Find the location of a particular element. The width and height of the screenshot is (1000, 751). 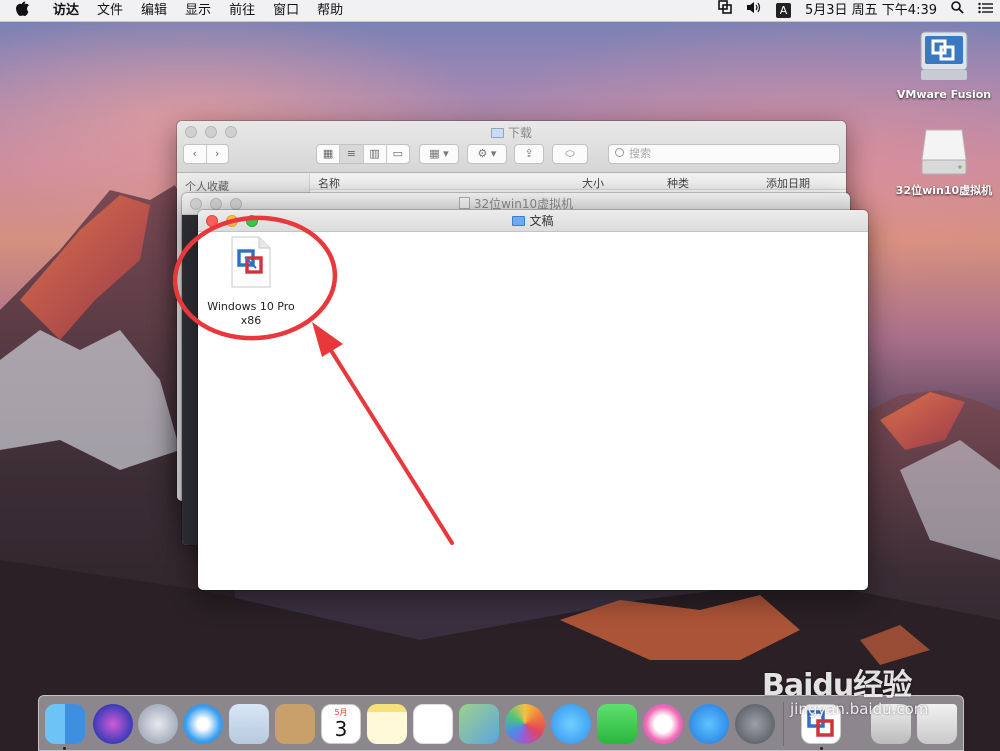

file-name: Windows 10 Pro x86 is located at coordinates (251, 314).